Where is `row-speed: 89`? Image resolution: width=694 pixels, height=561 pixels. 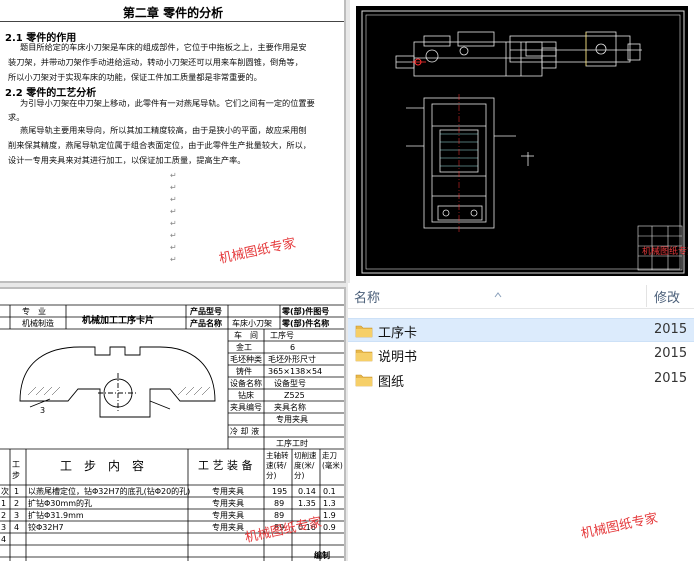
row-speed: 89 is located at coordinates (279, 503).